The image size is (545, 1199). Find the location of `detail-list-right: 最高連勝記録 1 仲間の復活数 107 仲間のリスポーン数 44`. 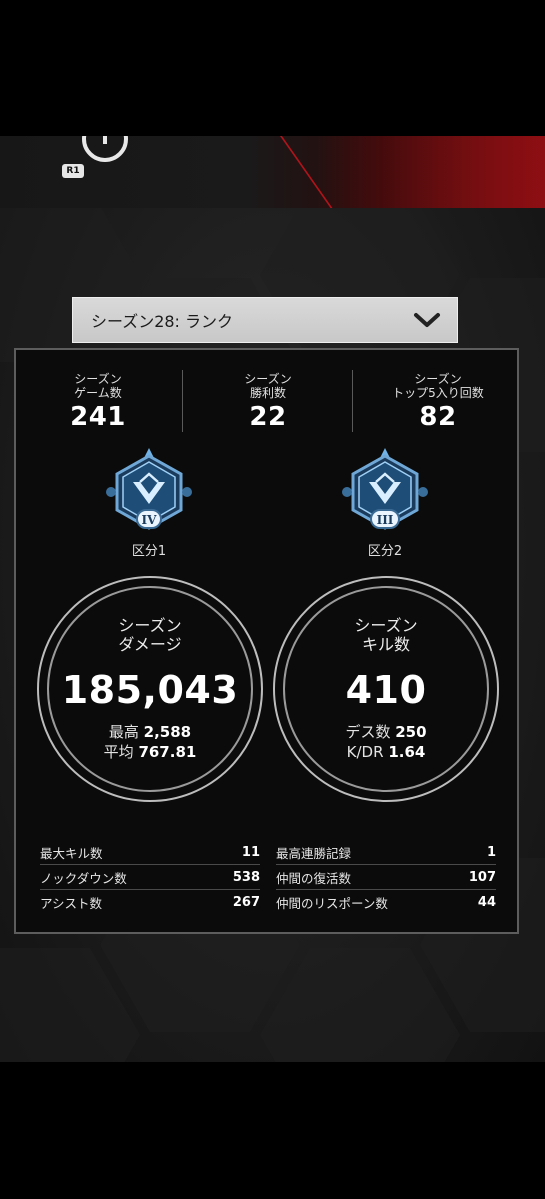

detail-list-right: 最高連勝記録 1 仲間の復活数 107 仲間のリスポーン数 44 is located at coordinates (386, 877).